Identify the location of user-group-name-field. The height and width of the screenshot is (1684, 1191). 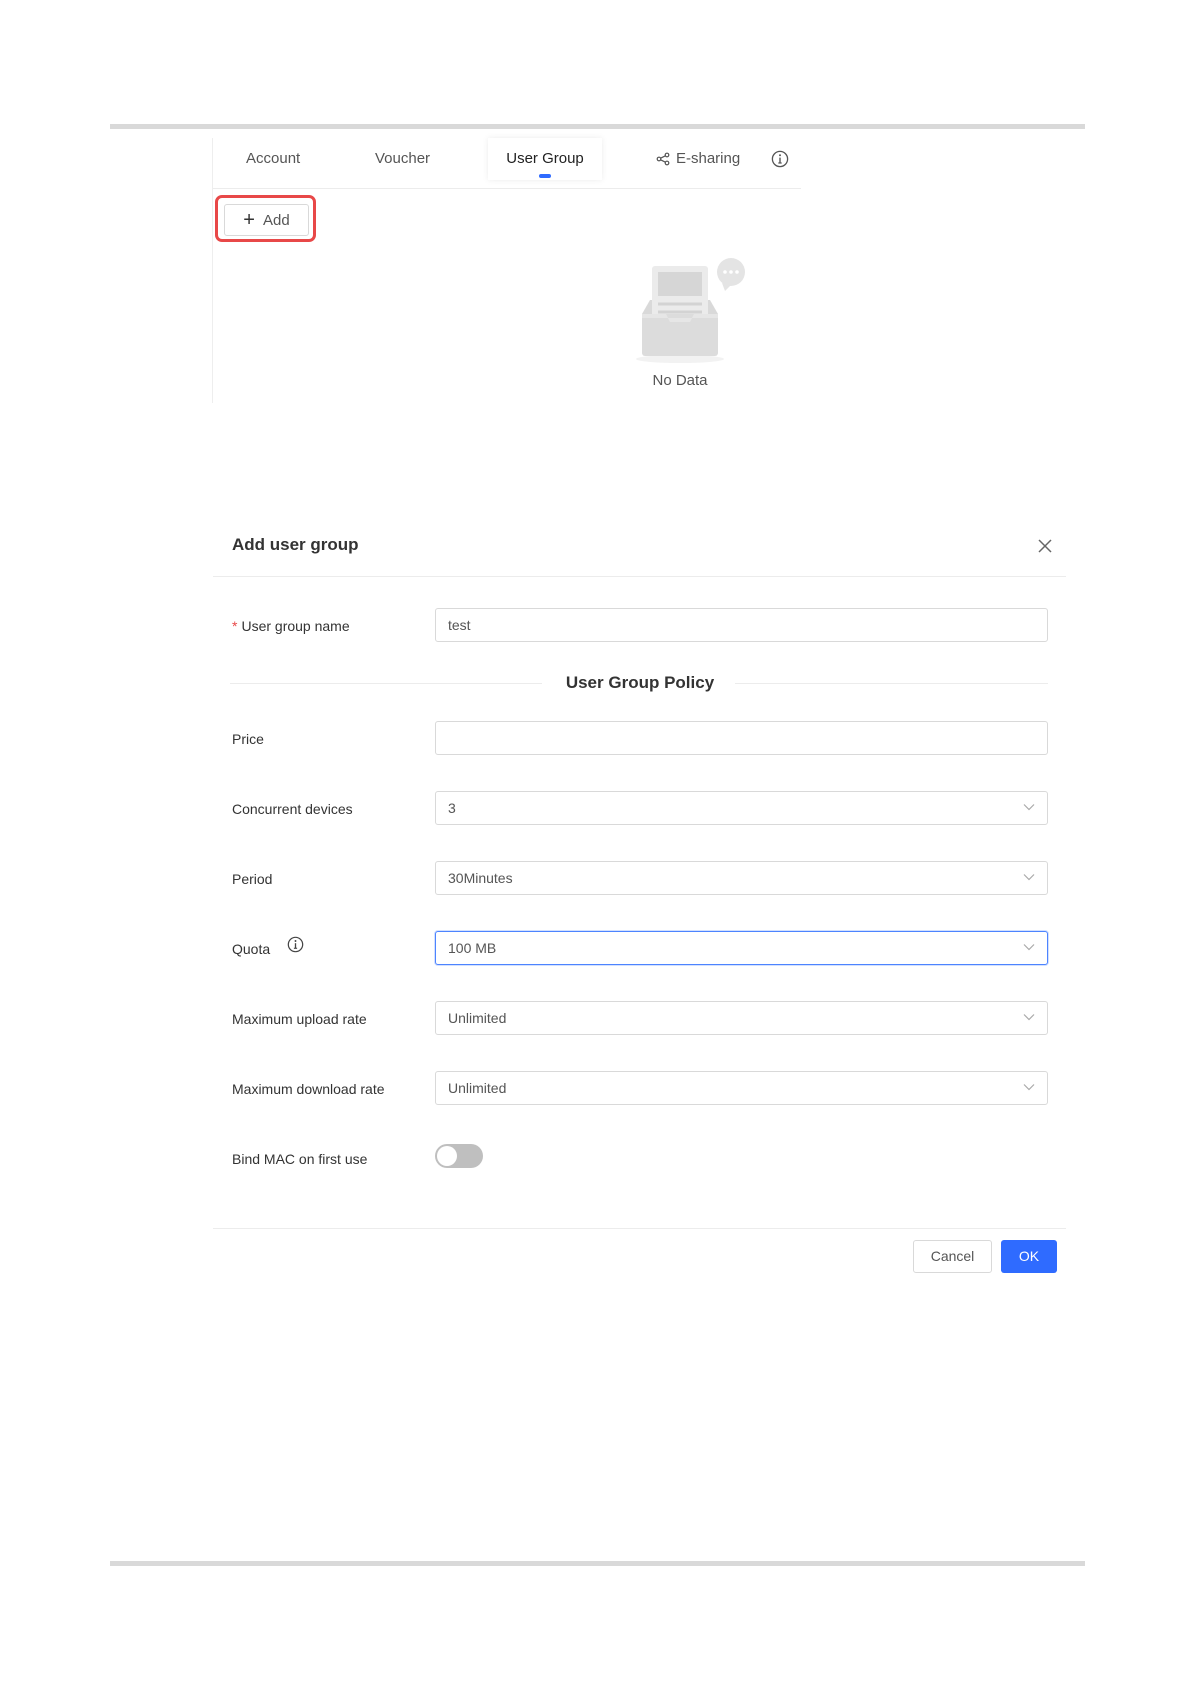
(741, 625).